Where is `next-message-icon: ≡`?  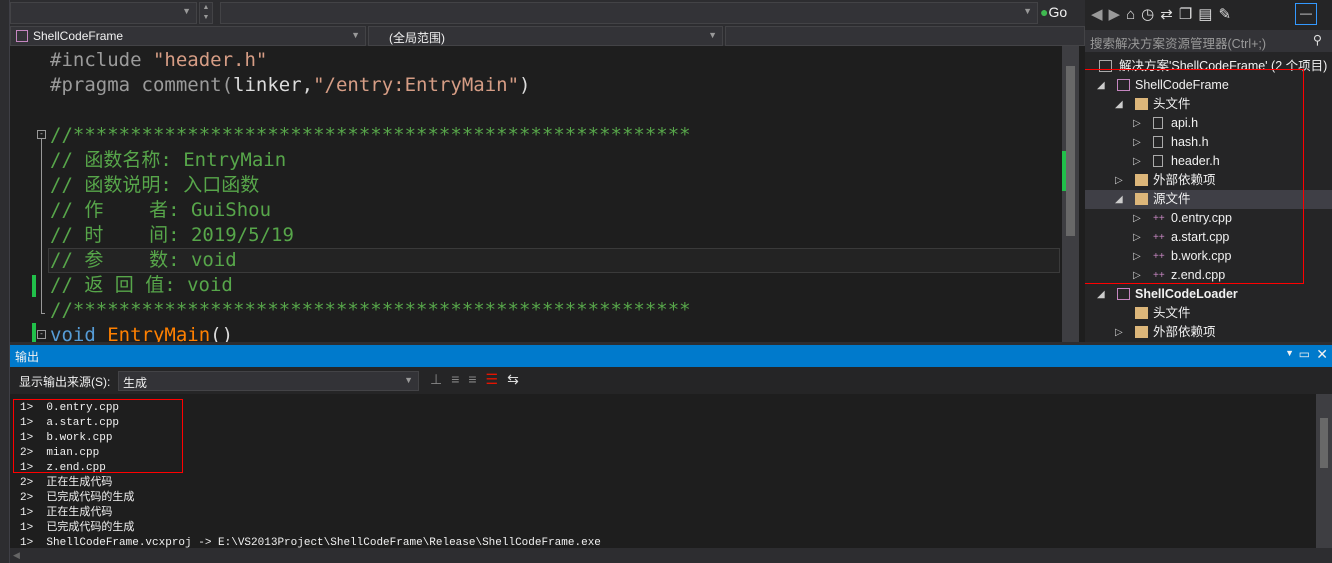 next-message-icon: ≡ is located at coordinates (476, 379).